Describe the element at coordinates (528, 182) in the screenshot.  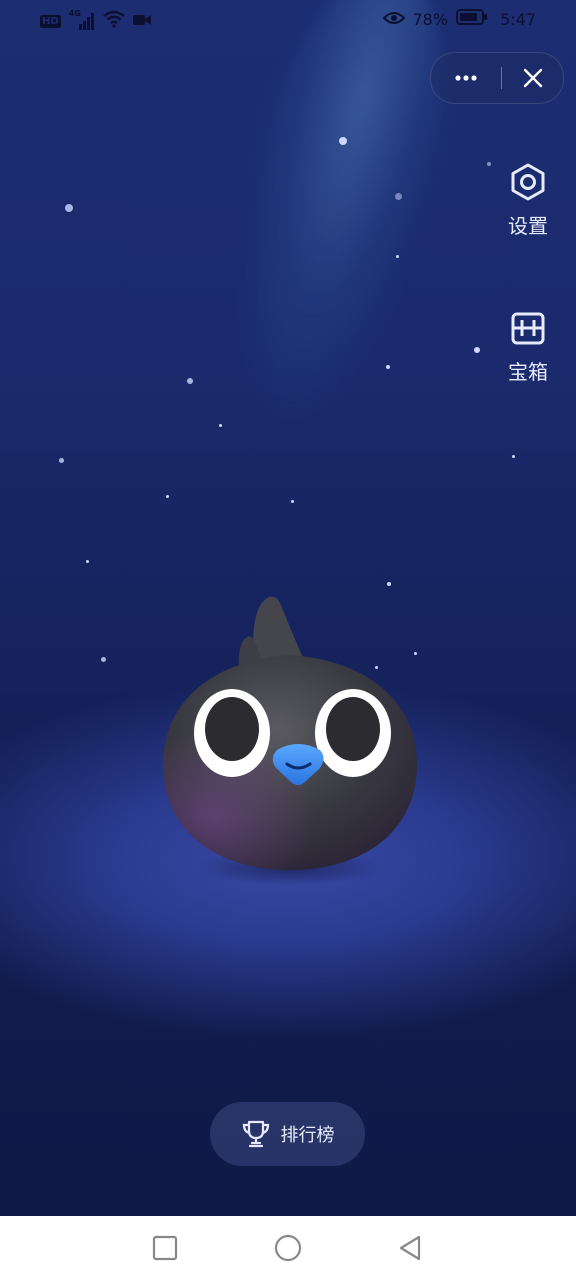
I see `hexagon-gear-icon` at that location.